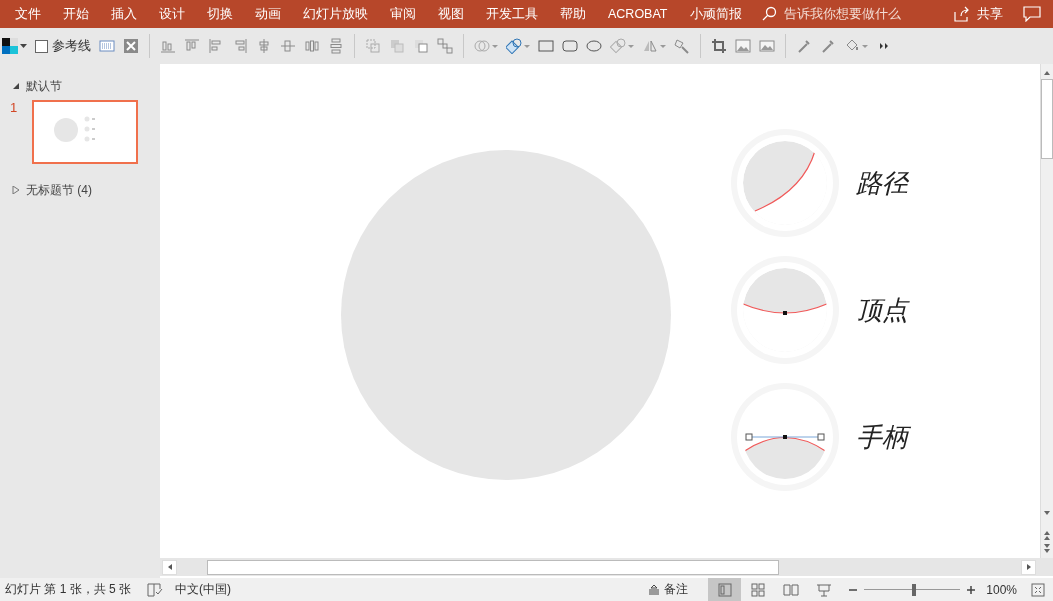  Describe the element at coordinates (168, 46) in the screenshot. I see `align-bottom-icon` at that location.